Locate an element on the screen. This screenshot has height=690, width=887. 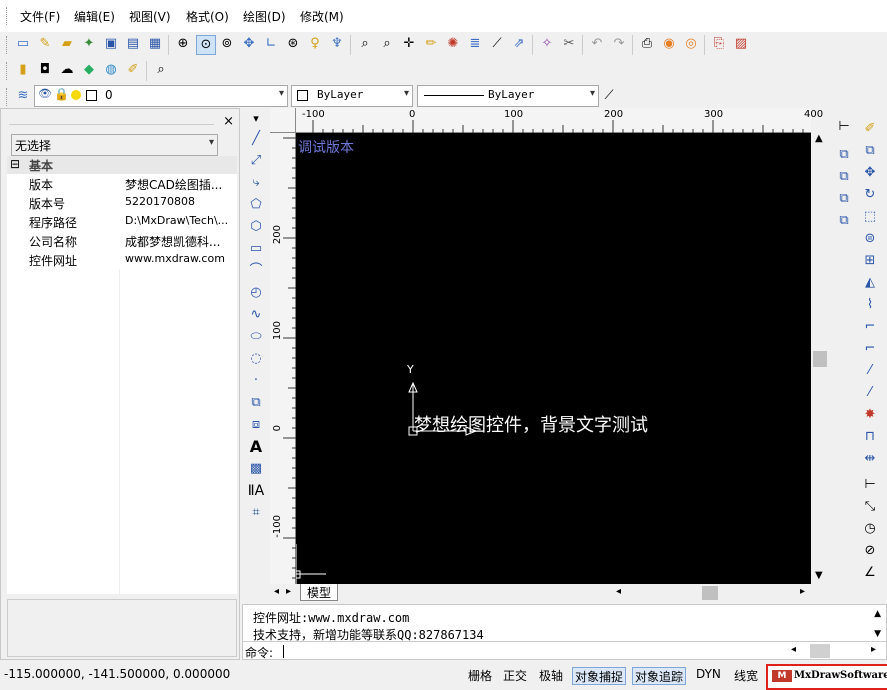
scroll-down-icon: ▼ is located at coordinates (819, 575).